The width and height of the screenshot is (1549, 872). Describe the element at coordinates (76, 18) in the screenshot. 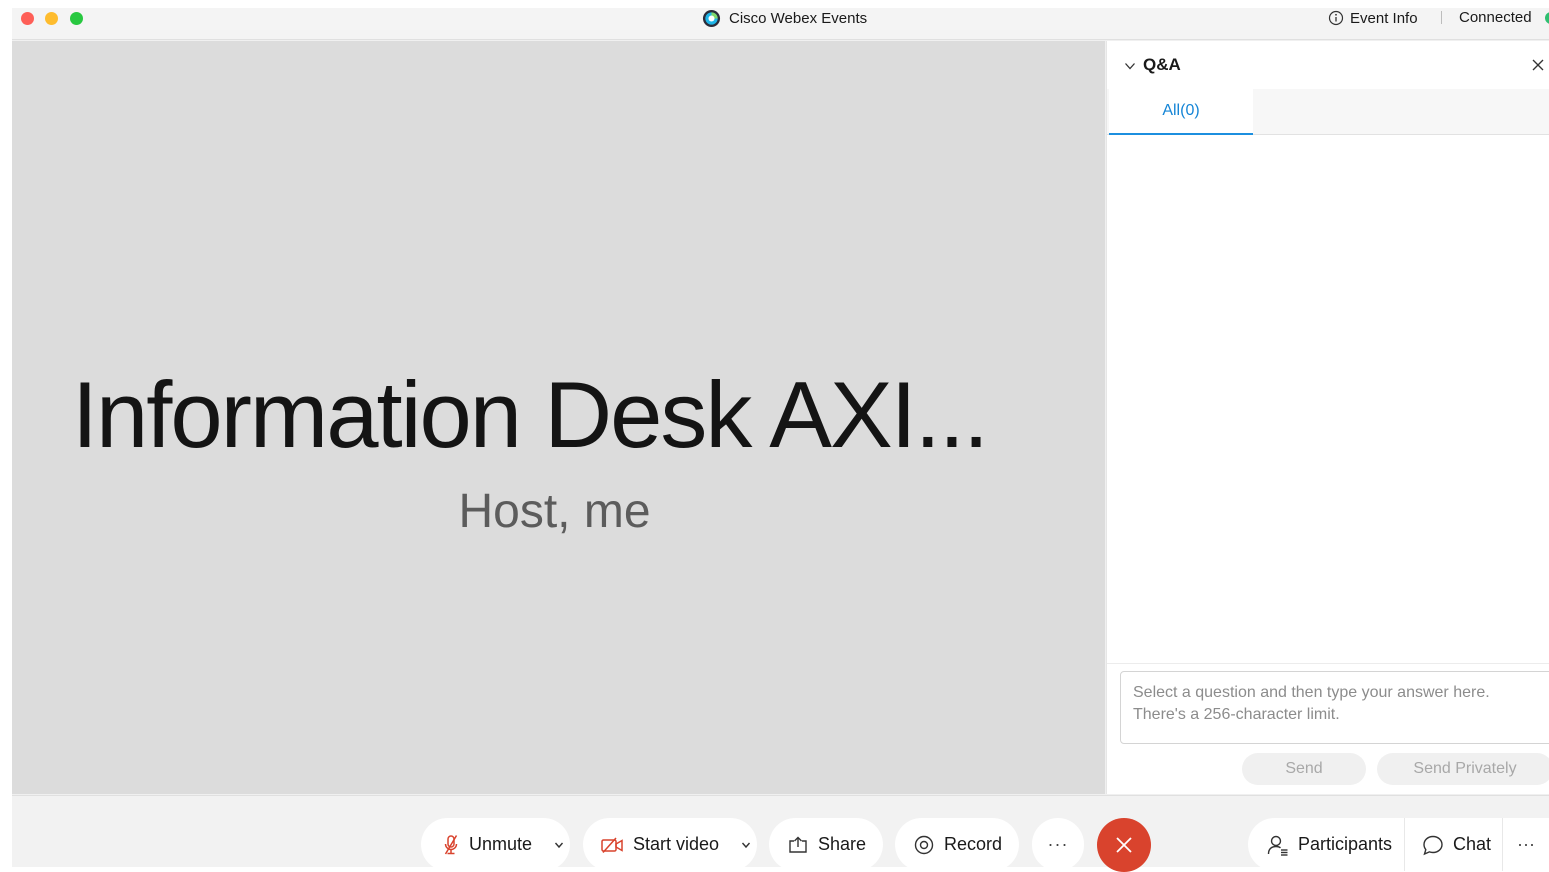

I see `zoom-window-button` at that location.